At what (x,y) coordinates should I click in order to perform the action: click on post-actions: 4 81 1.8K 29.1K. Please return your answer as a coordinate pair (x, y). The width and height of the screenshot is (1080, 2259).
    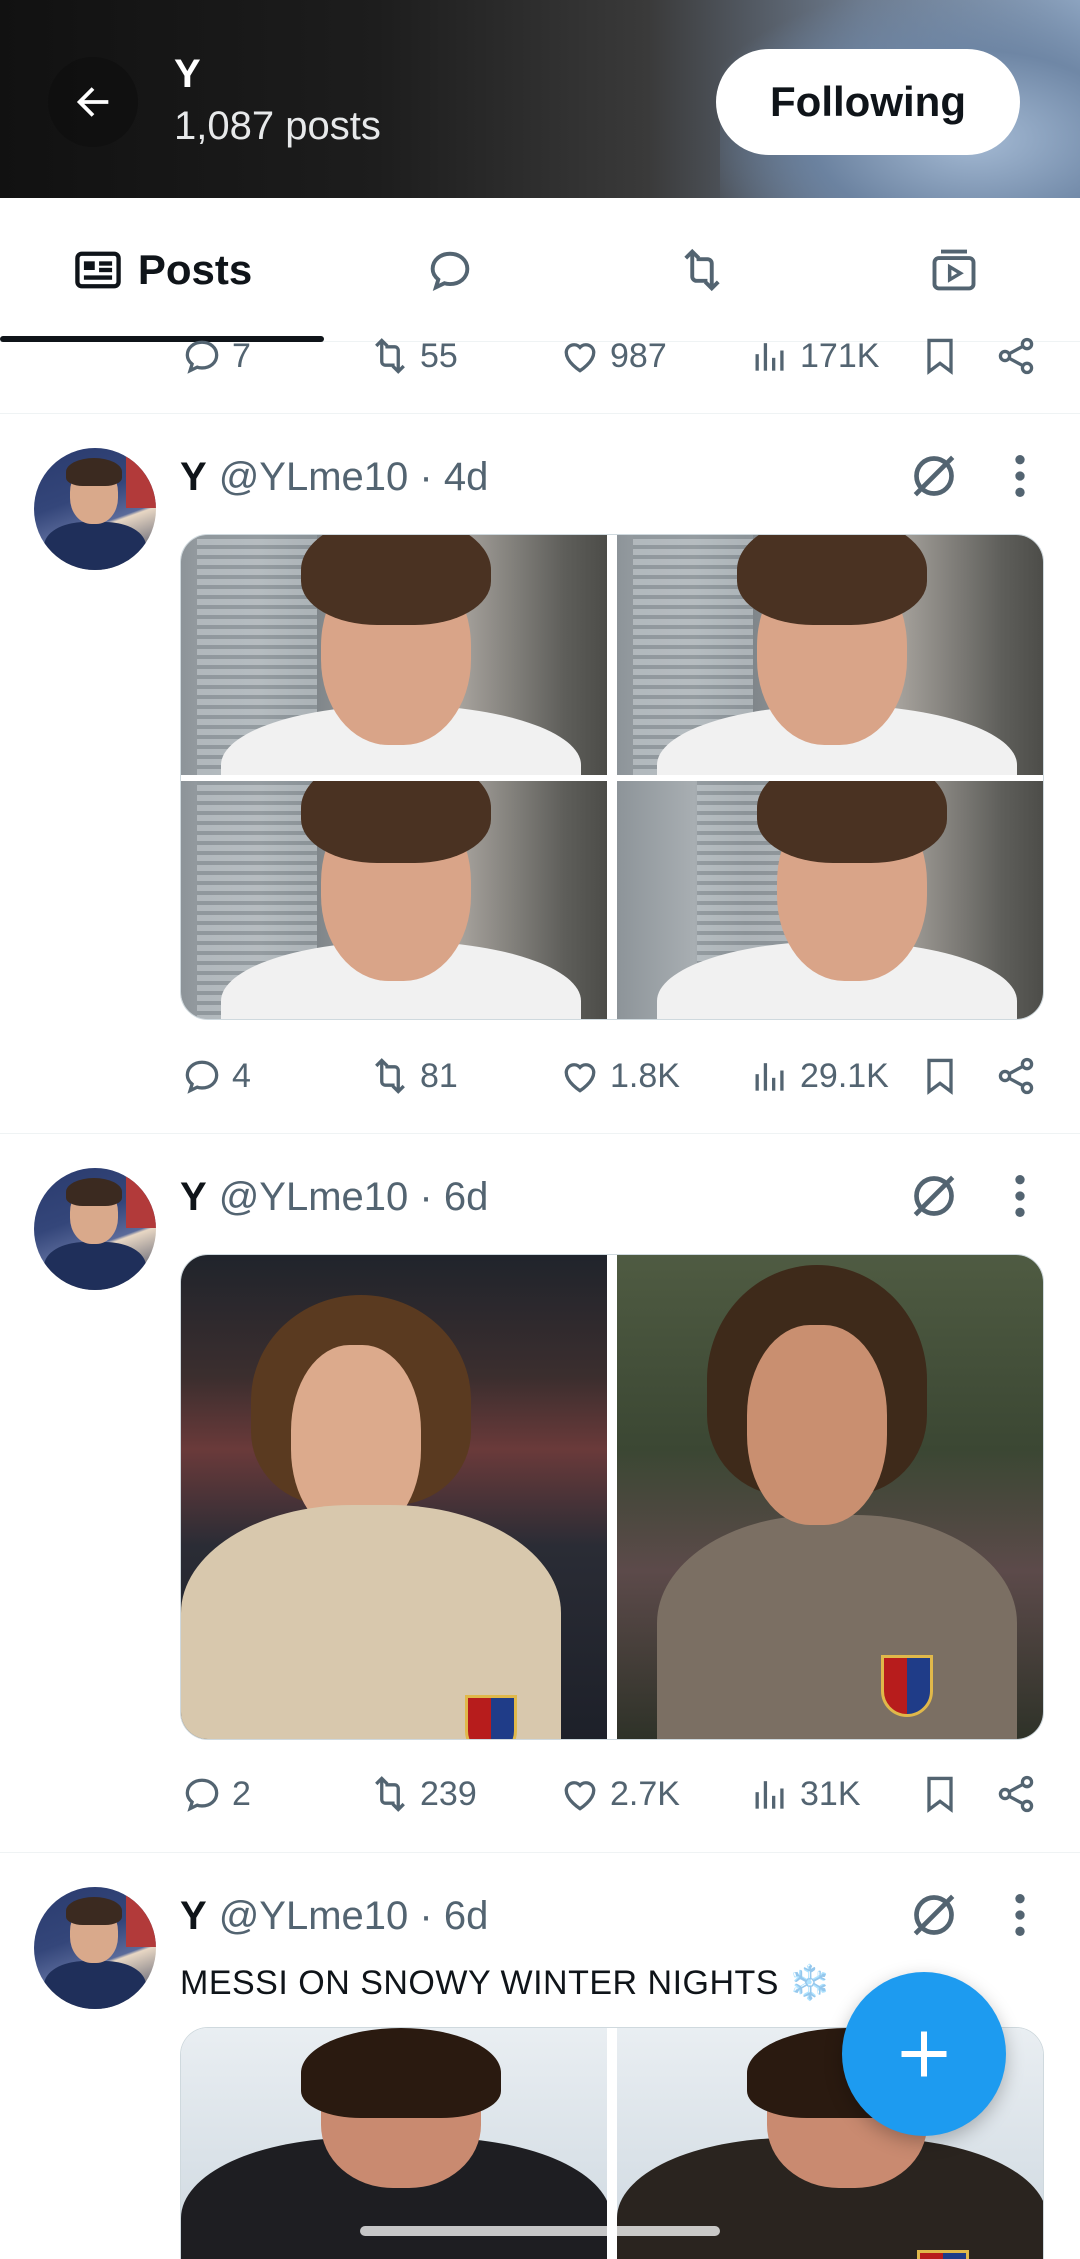
    Looking at the image, I should click on (610, 1076).